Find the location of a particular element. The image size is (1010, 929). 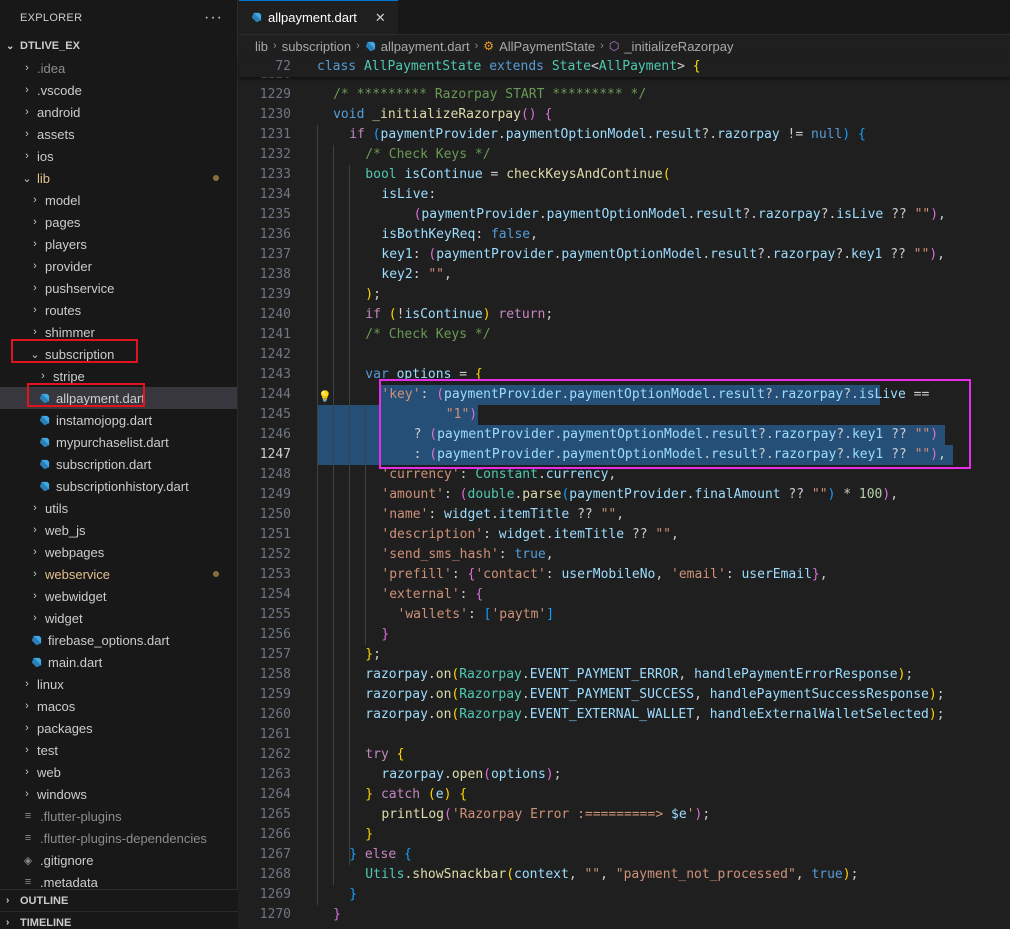

code-text: }; is located at coordinates (373, 654).